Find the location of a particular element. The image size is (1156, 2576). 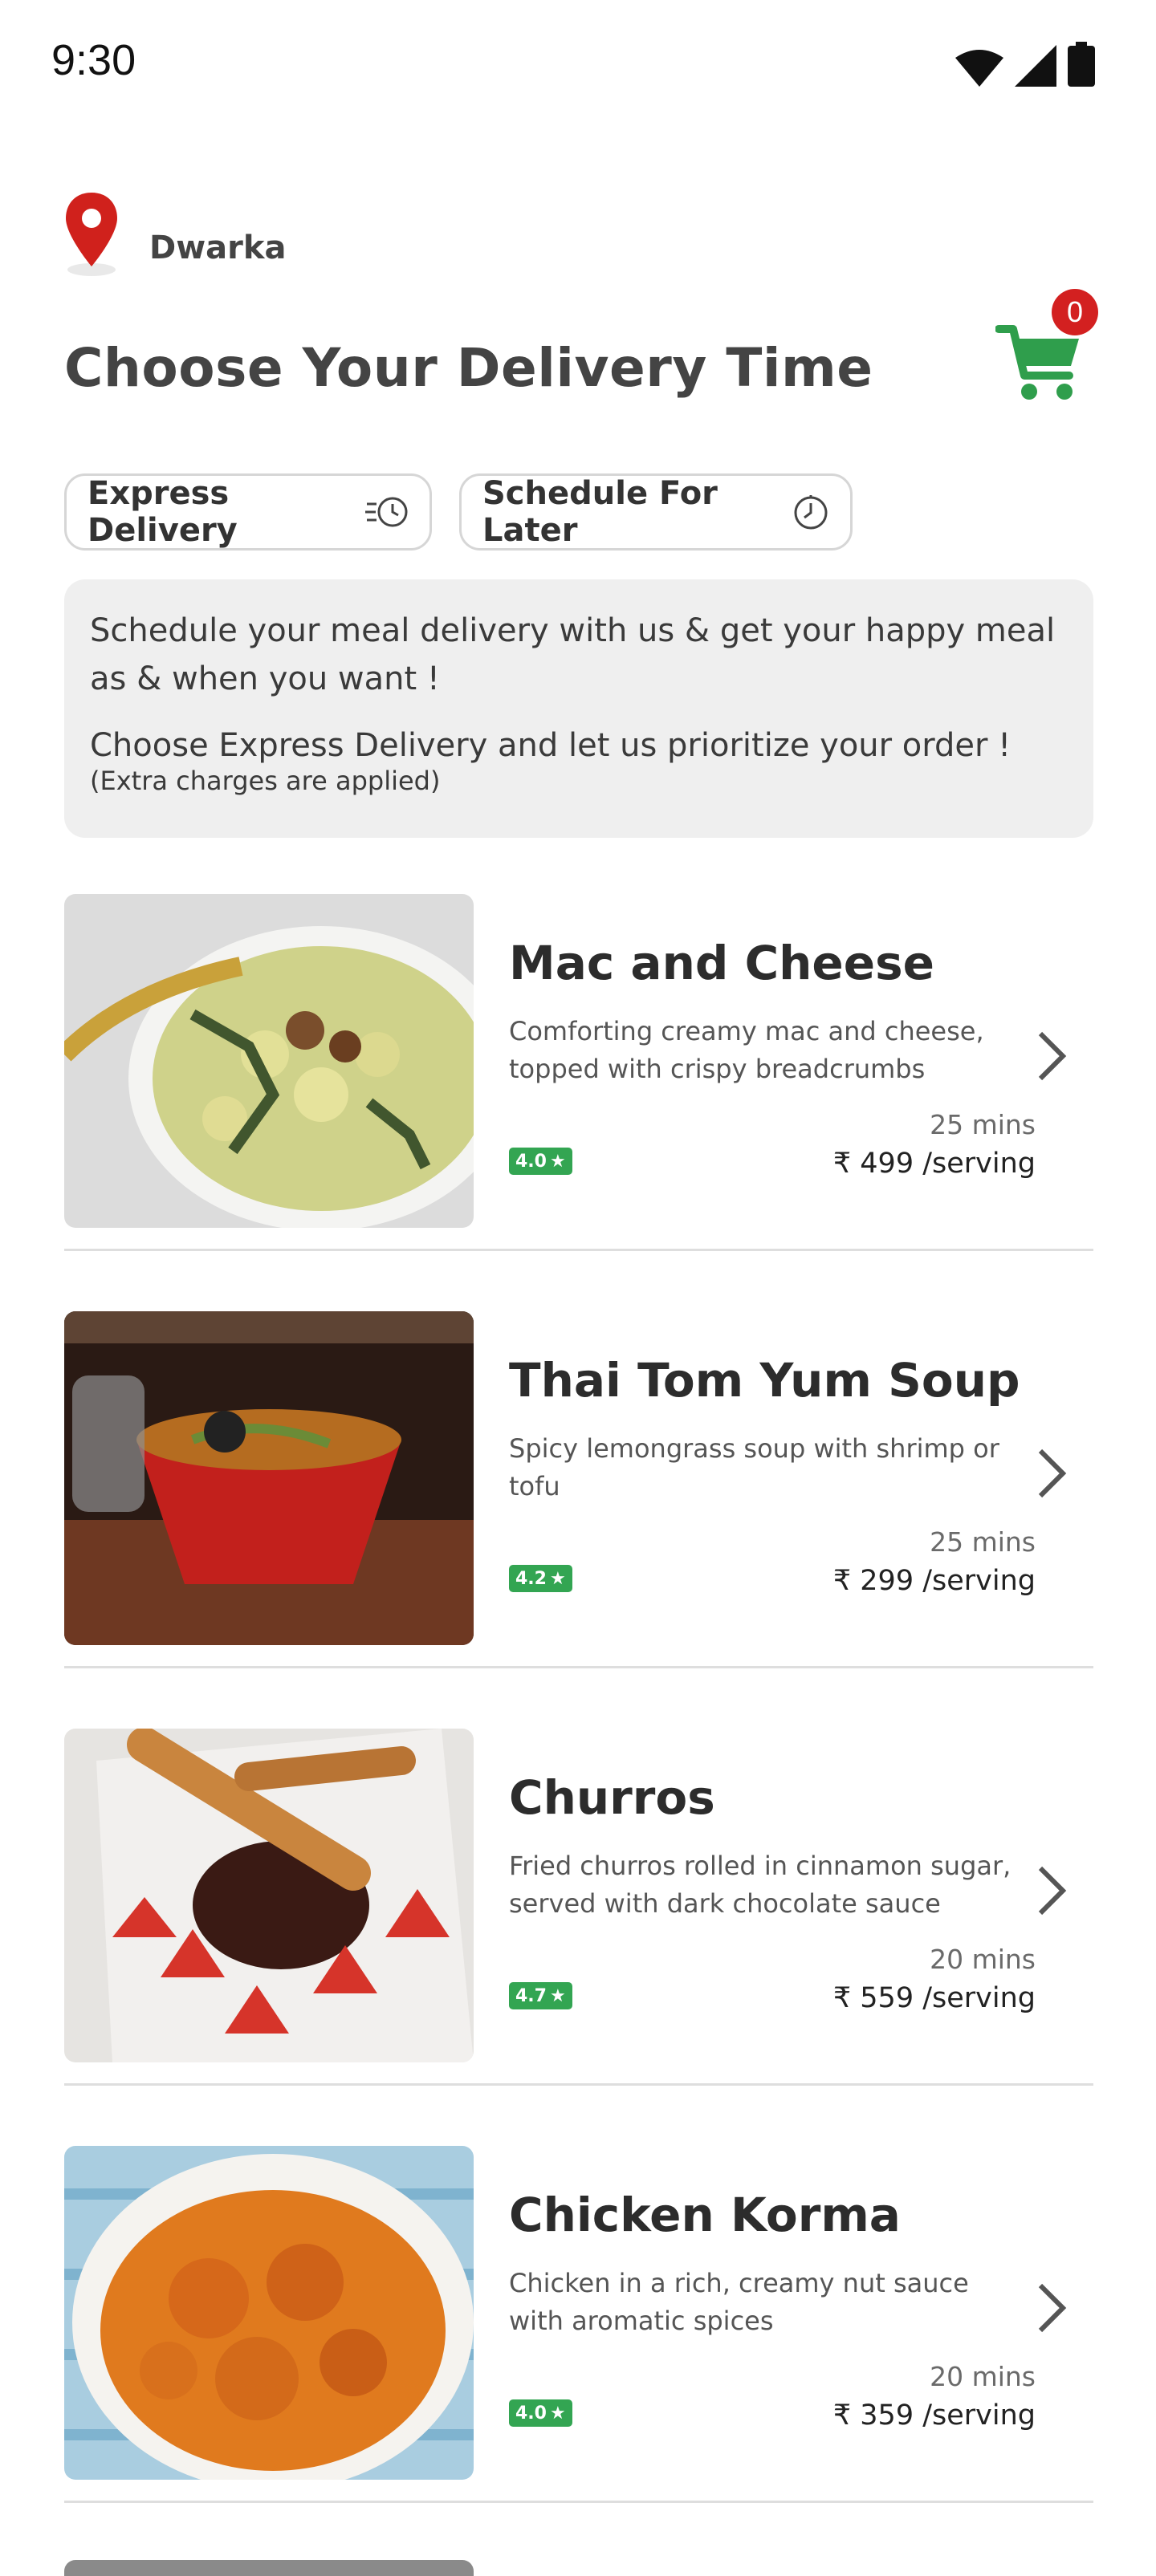

location-pin-icon is located at coordinates (91, 235).